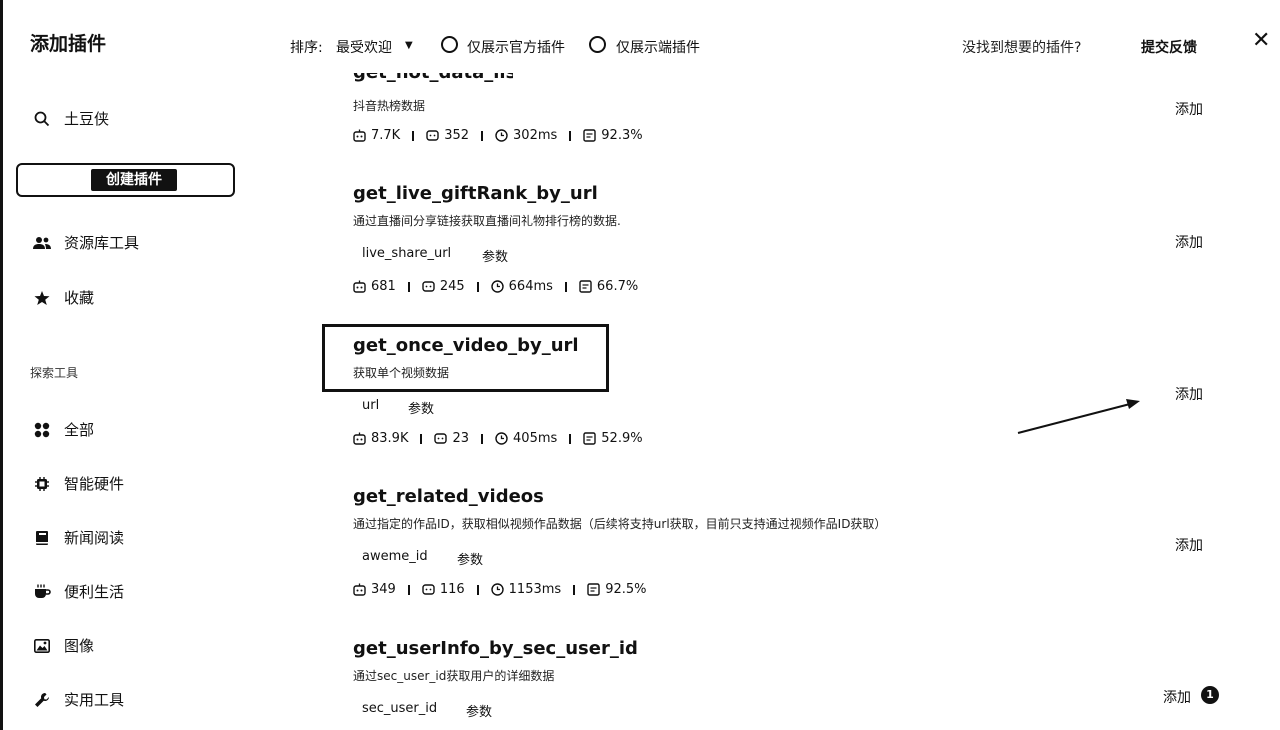 The height and width of the screenshot is (730, 1280). Describe the element at coordinates (449, 44) in the screenshot. I see `official-filter-radio` at that location.